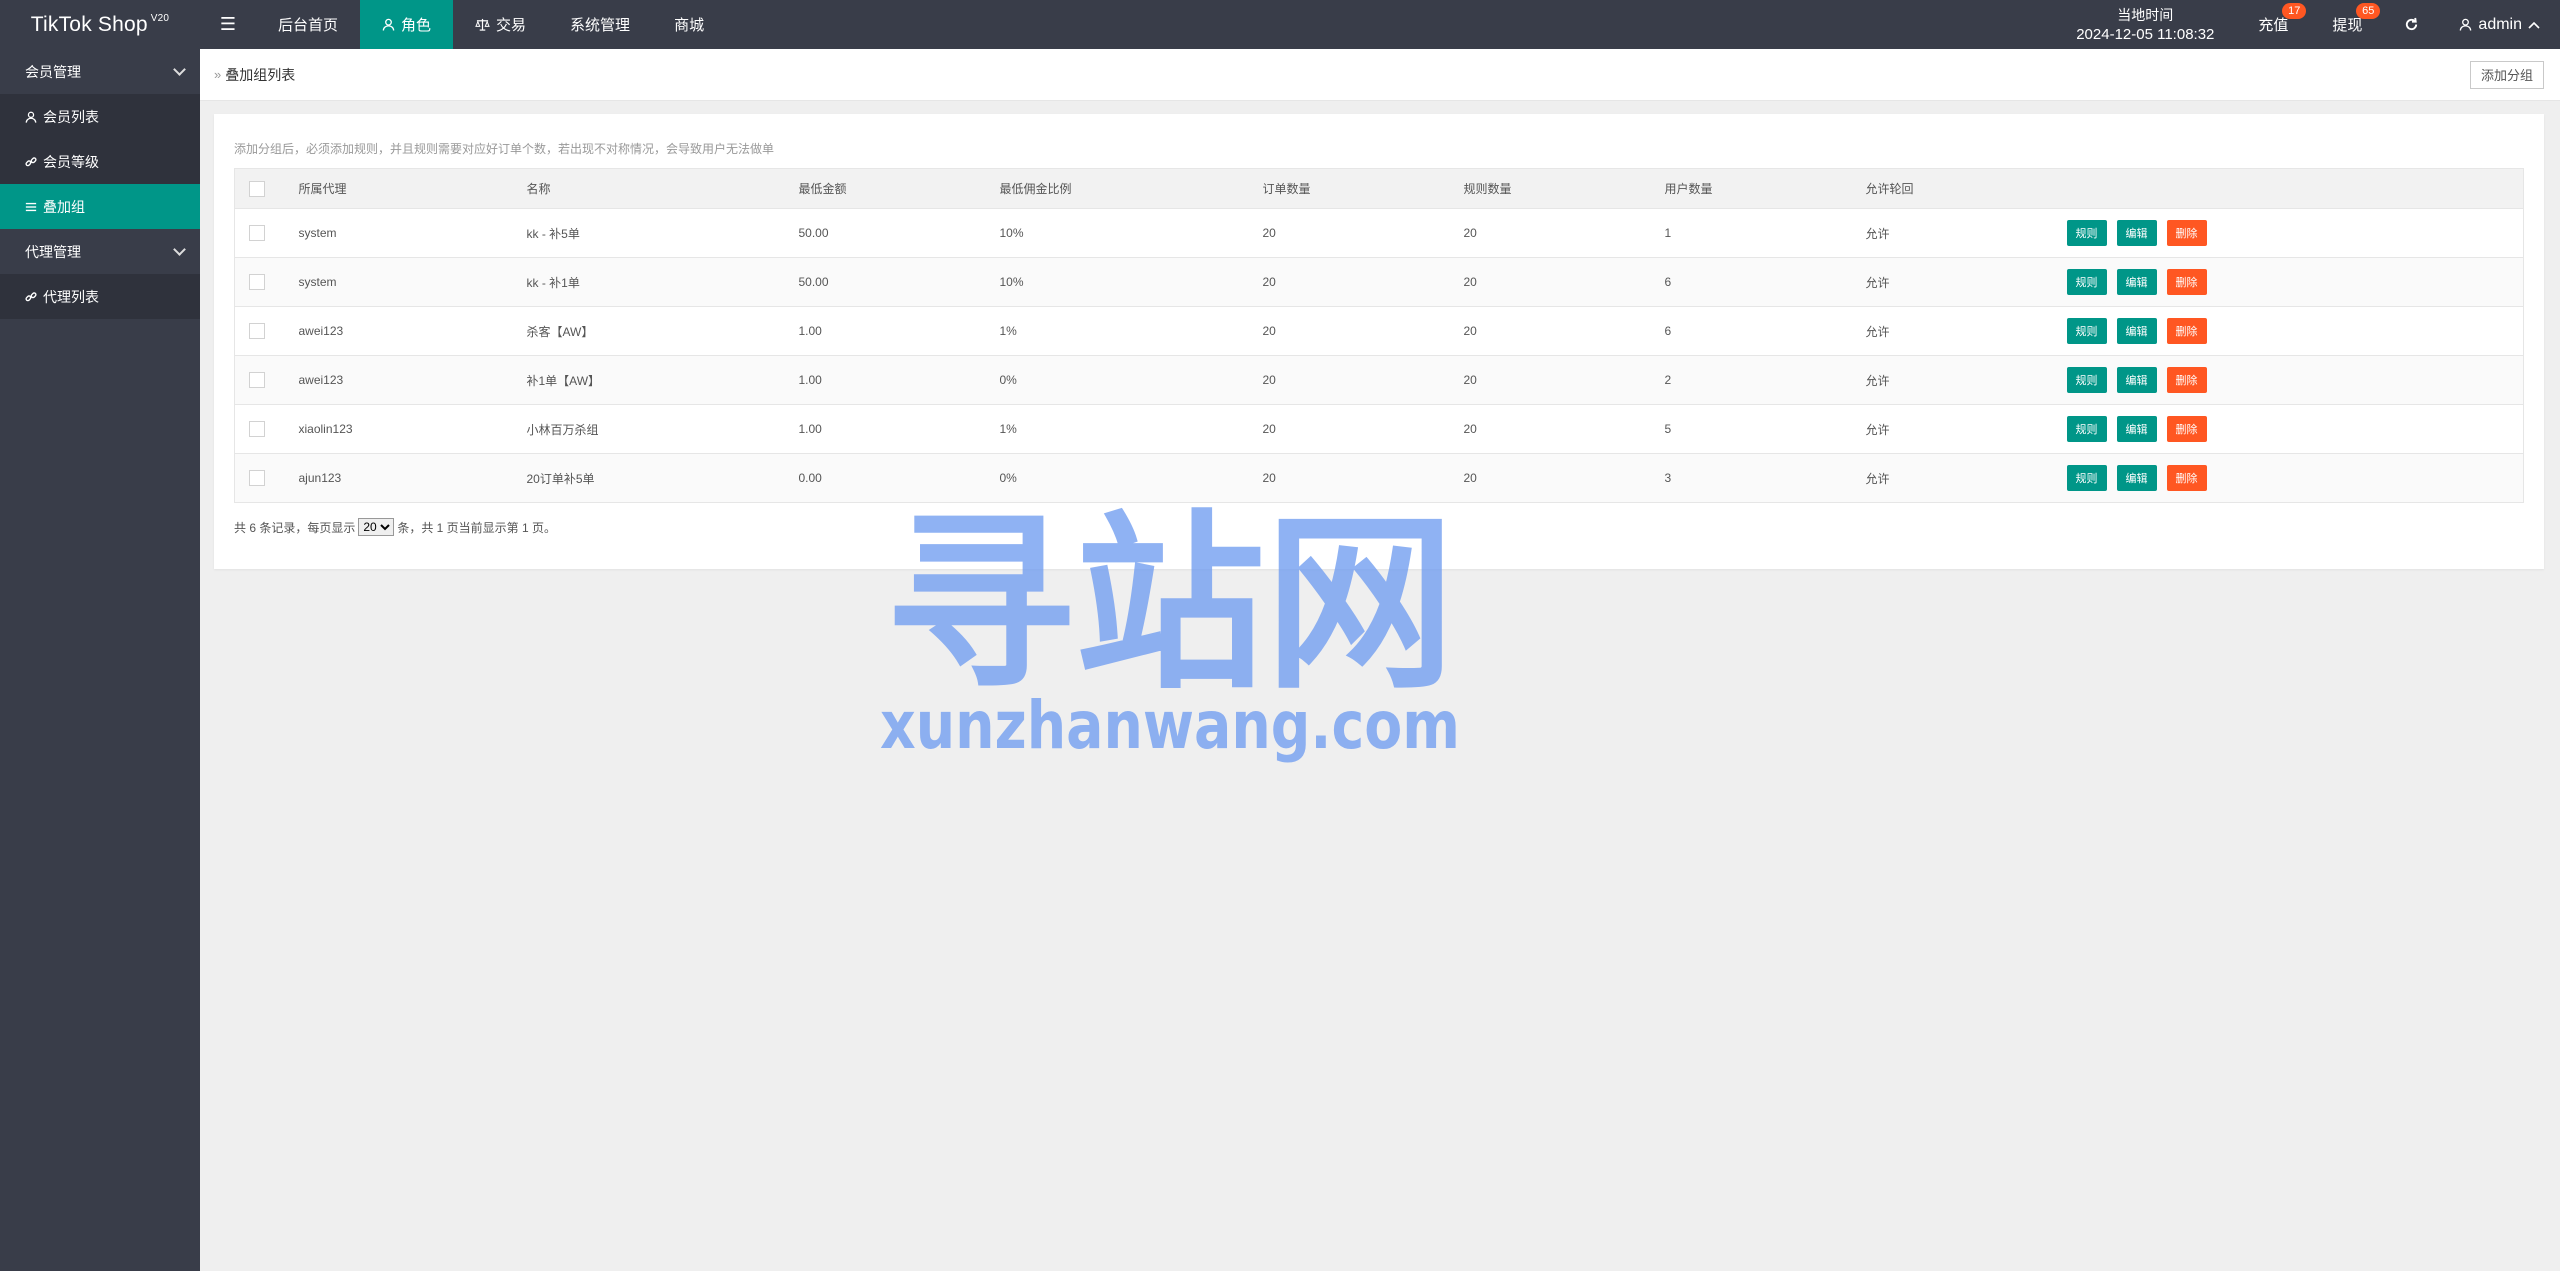  Describe the element at coordinates (1956, 188) in the screenshot. I see `col-cycle: 允许轮回` at that location.